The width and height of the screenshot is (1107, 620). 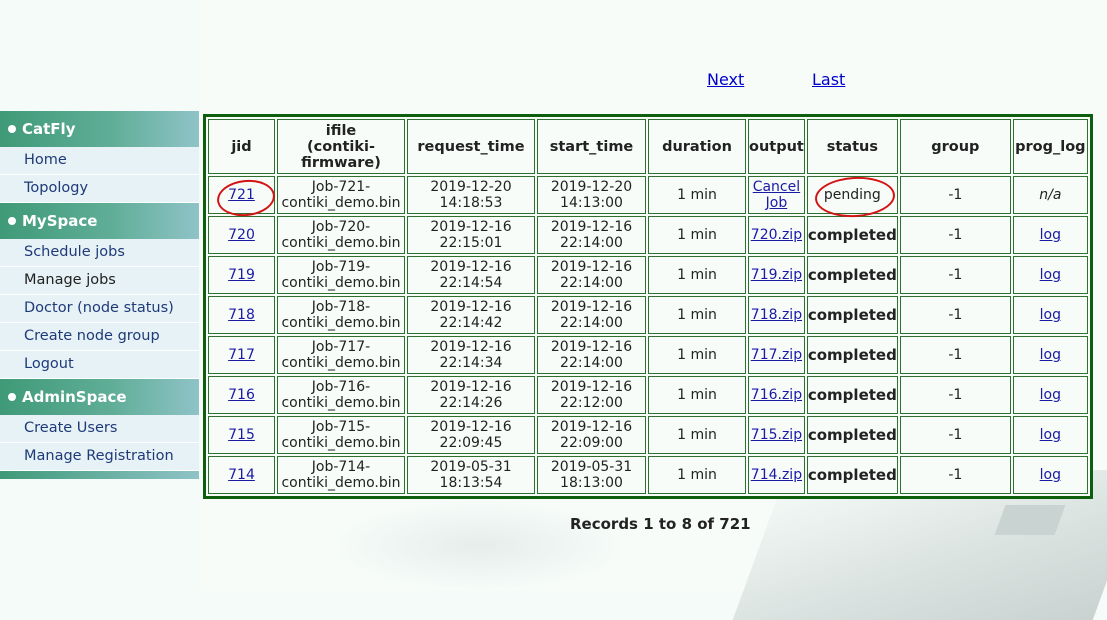 I want to click on sidebar-item-manage-jobs: Manage jobs, so click(x=99, y=281).